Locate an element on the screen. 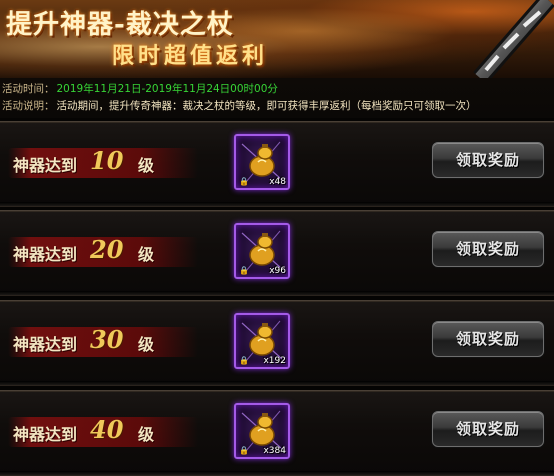  tier-requirement: 神器达到 40 级 is located at coordinates (103, 431).